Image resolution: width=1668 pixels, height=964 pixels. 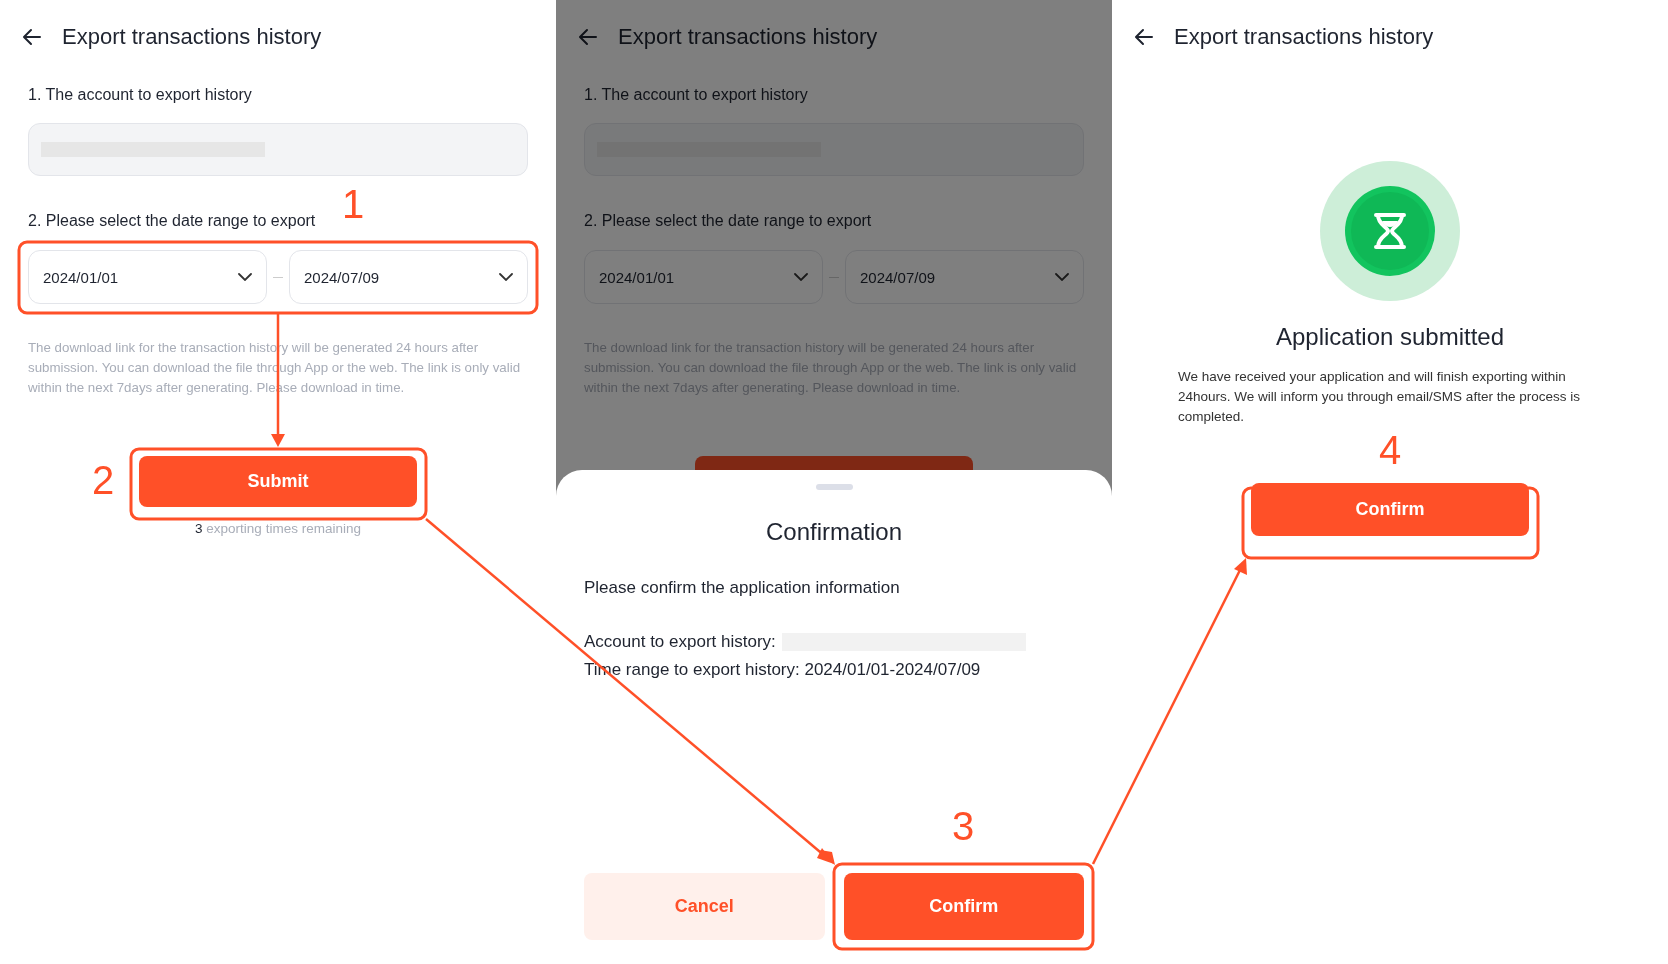 I want to click on sheet-intro: Please confirm the application information, so click(x=742, y=588).